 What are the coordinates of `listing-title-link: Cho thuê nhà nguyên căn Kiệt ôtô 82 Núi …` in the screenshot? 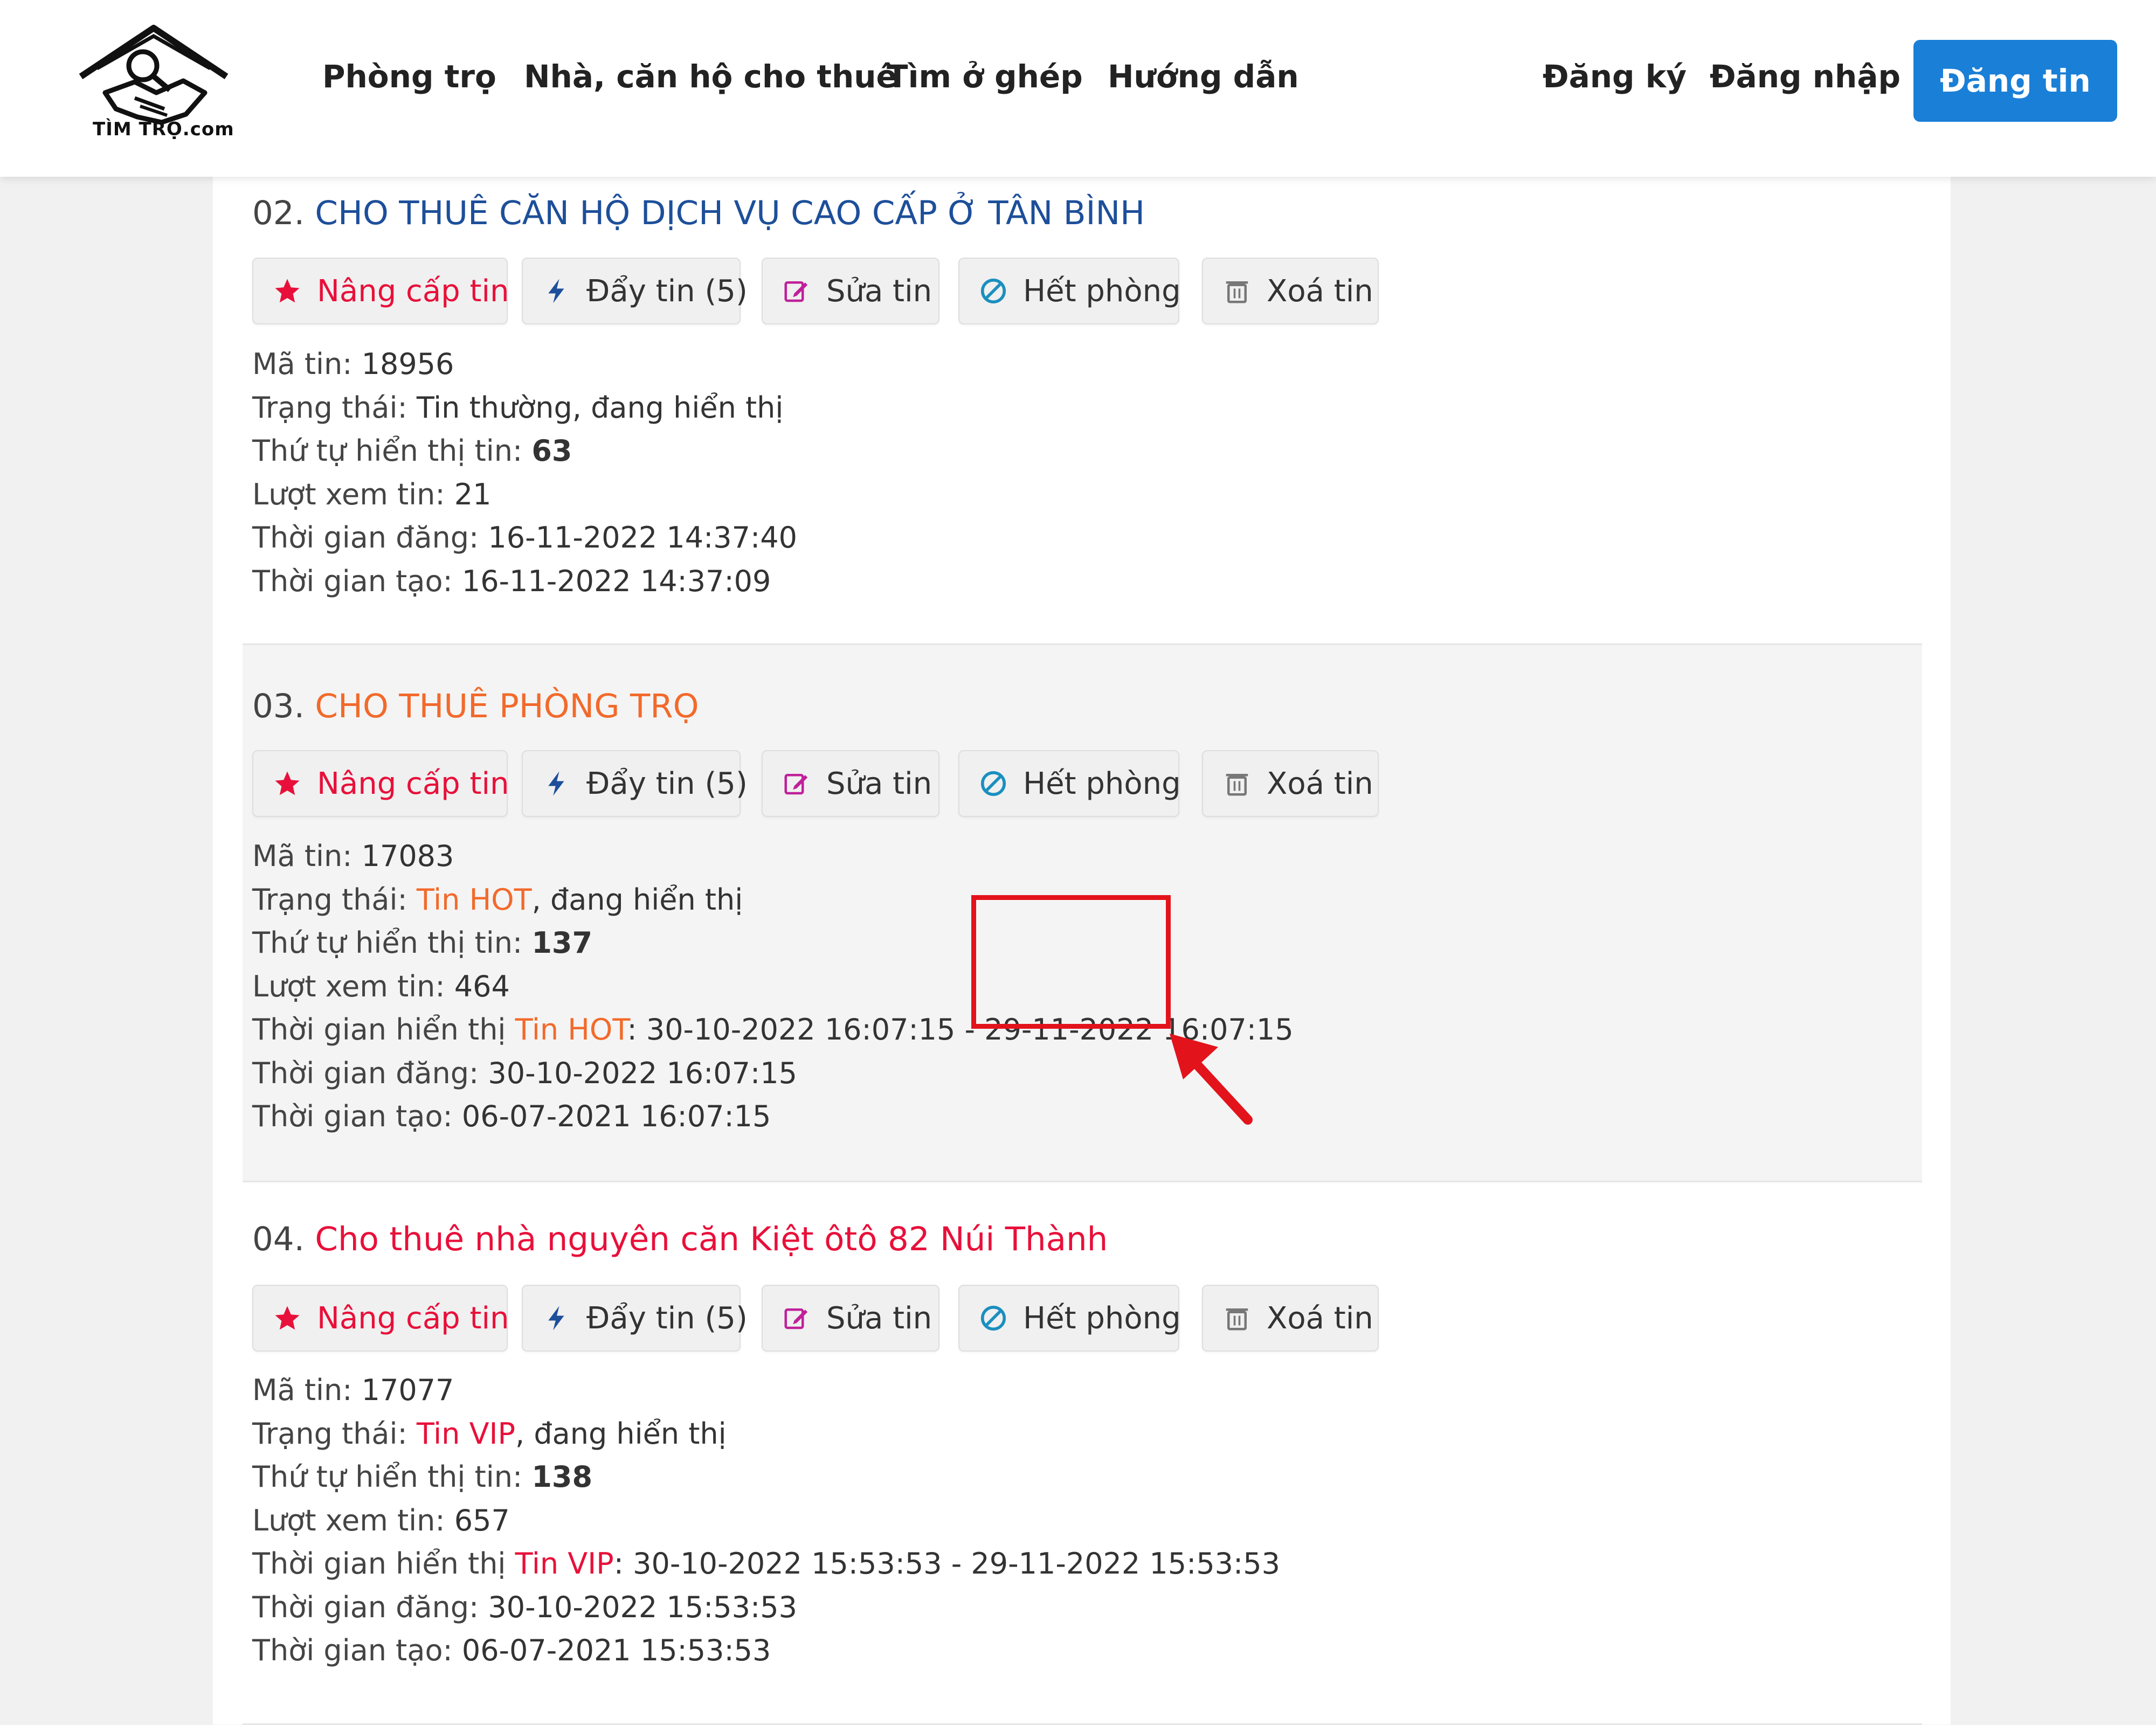 It's located at (711, 1239).